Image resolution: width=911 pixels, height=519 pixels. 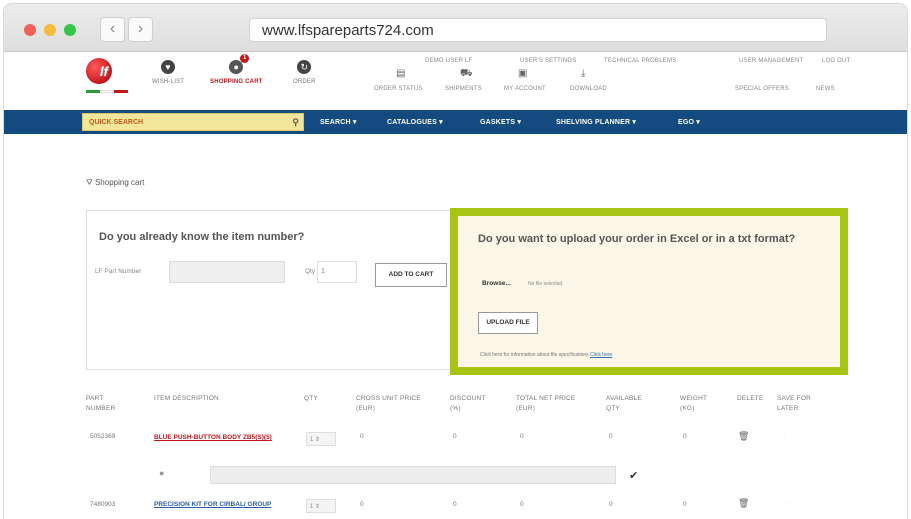 I want to click on row2-price: 0, so click(x=362, y=504).